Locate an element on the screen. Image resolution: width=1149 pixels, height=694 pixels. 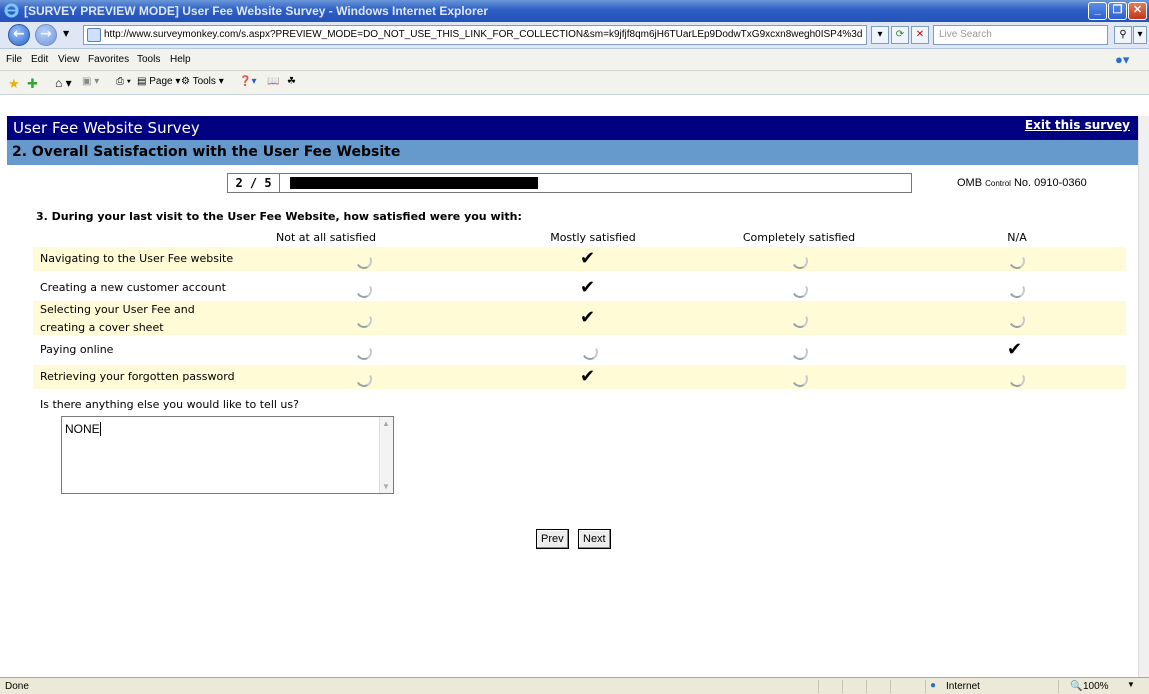
scroll-up-icon: ▲ is located at coordinates (386, 423).